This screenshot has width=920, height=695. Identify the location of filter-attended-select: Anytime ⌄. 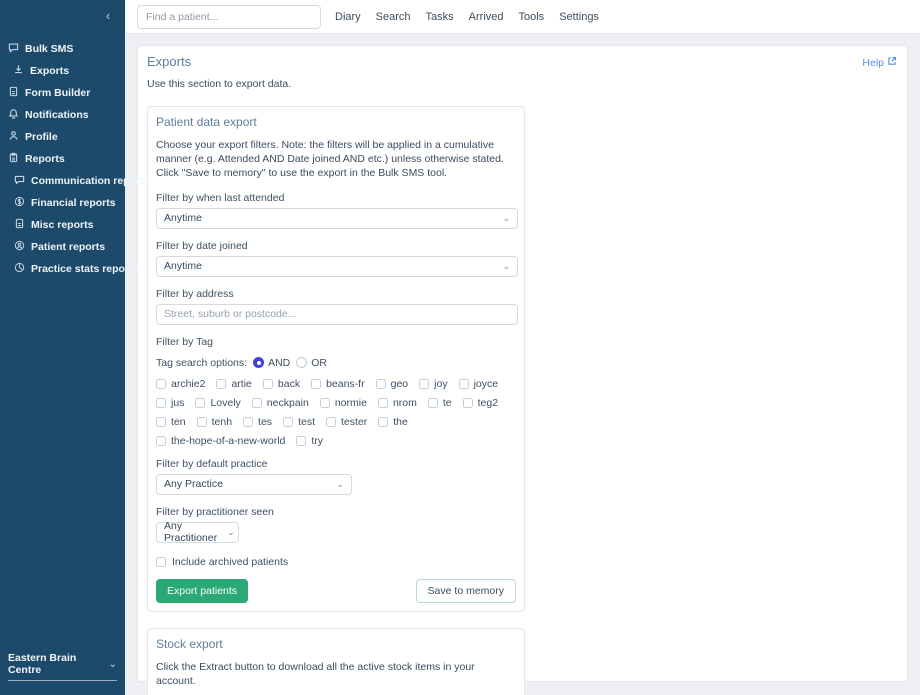
(337, 218).